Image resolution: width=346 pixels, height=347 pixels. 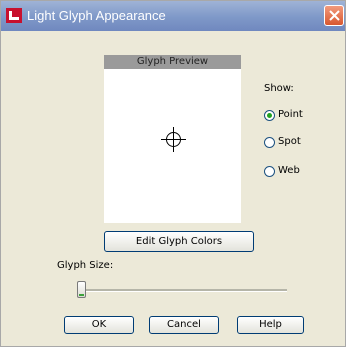 I want to click on radio-label-web: Web, so click(x=289, y=170).